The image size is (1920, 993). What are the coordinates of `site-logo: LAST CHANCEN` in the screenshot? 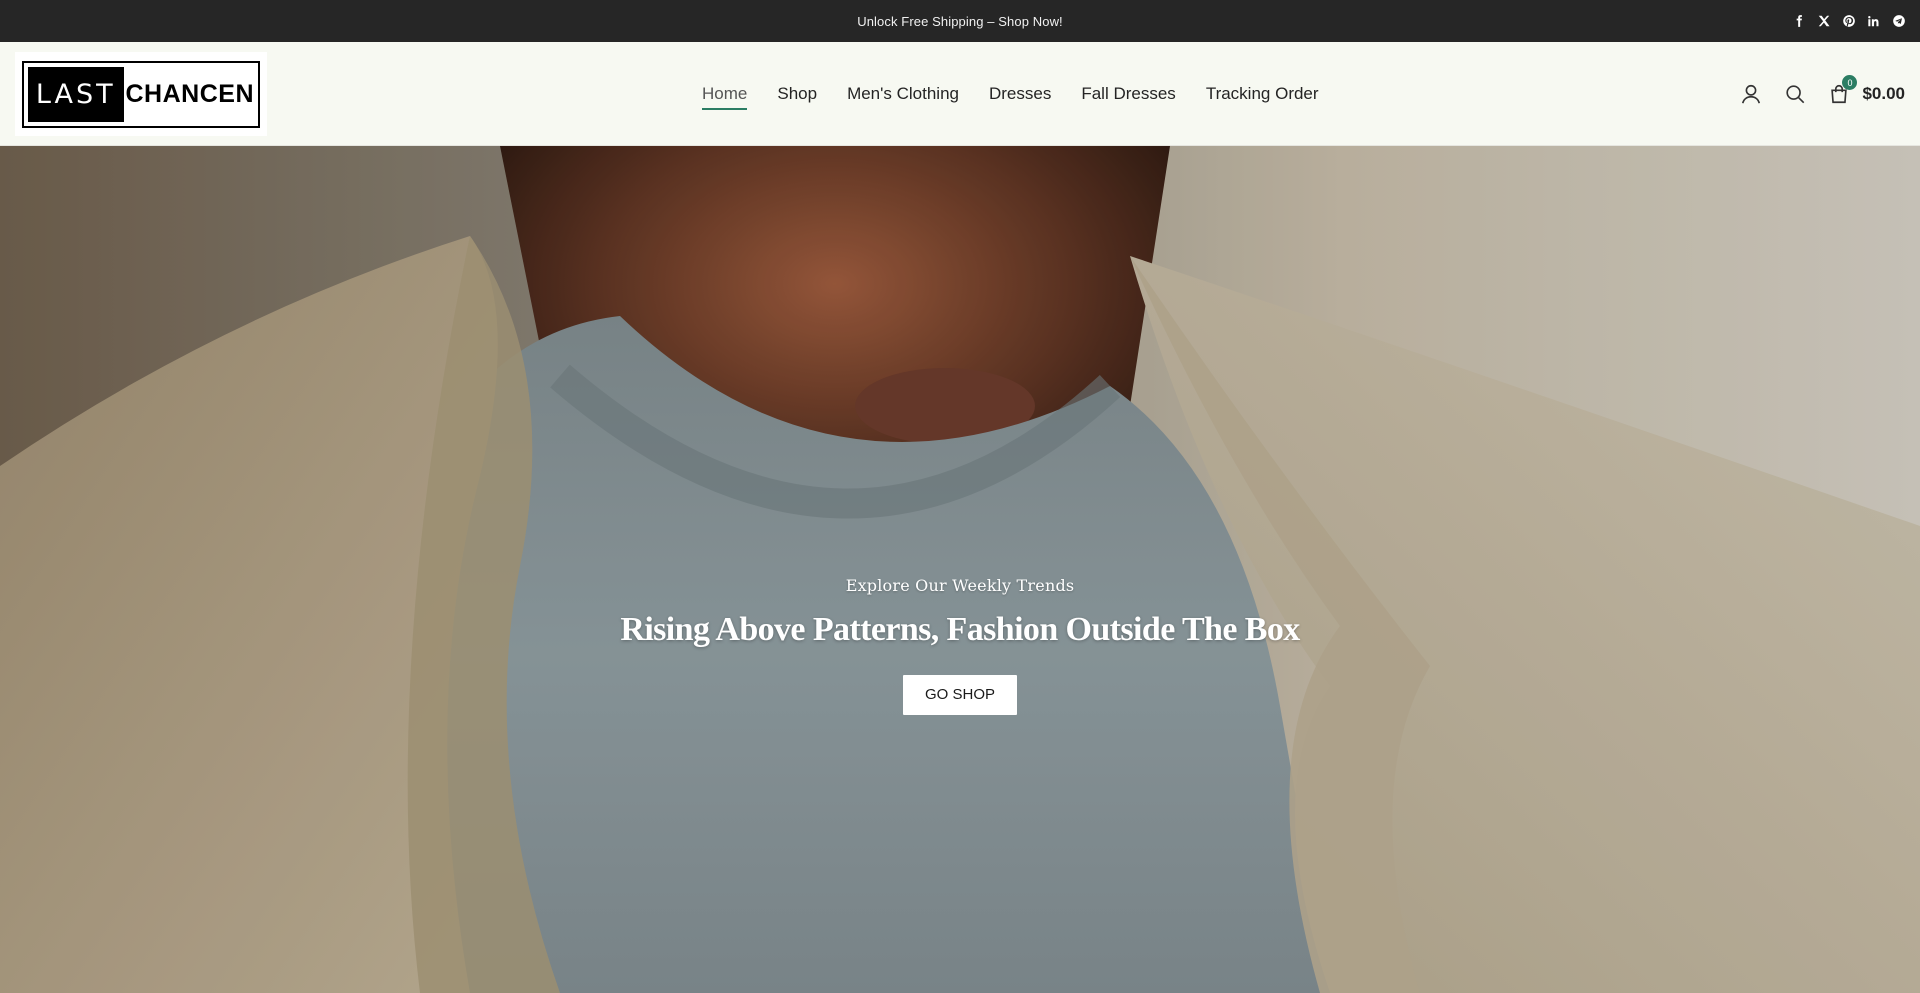 It's located at (141, 94).